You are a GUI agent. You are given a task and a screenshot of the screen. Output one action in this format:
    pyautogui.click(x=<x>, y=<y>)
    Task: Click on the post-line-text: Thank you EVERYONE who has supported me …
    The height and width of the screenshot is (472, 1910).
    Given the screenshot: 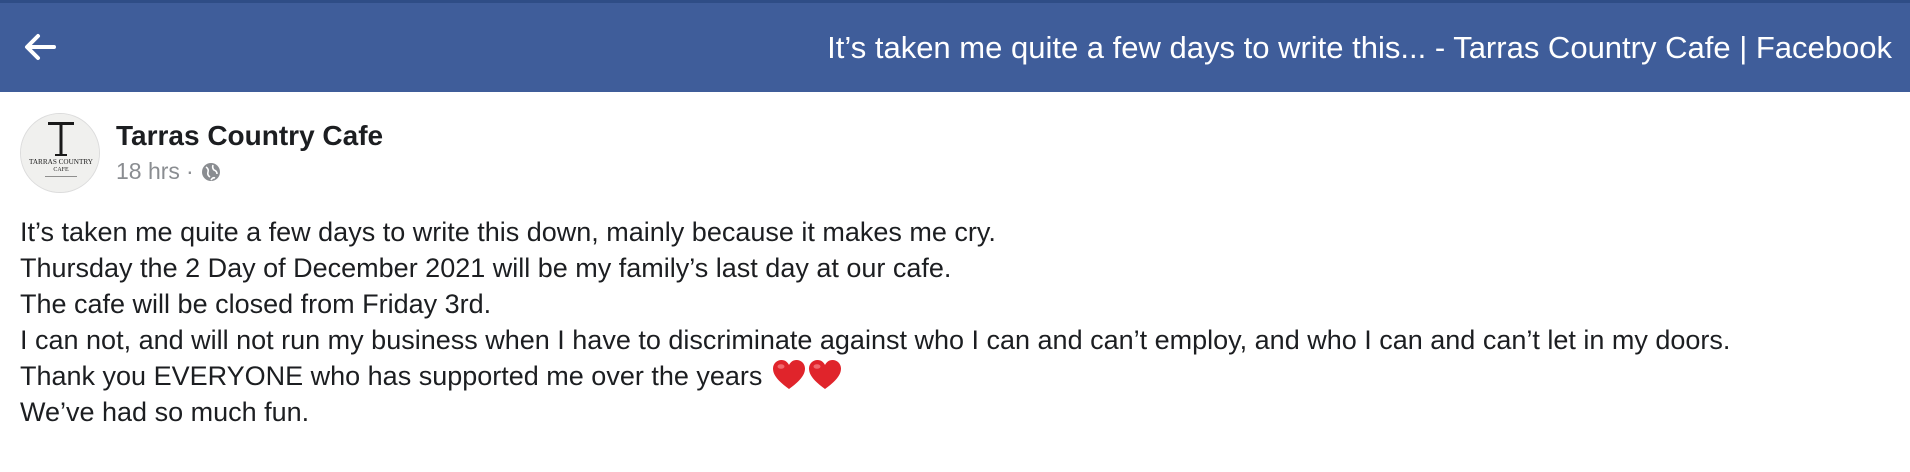 What is the action you would take?
    pyautogui.click(x=391, y=376)
    